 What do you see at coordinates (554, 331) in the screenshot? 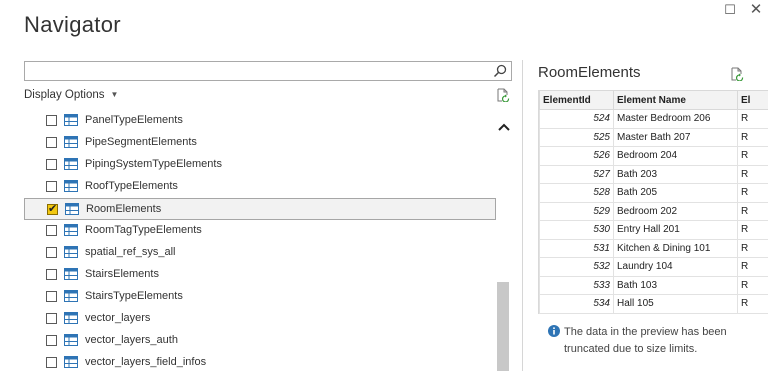
I see `info-icon` at bounding box center [554, 331].